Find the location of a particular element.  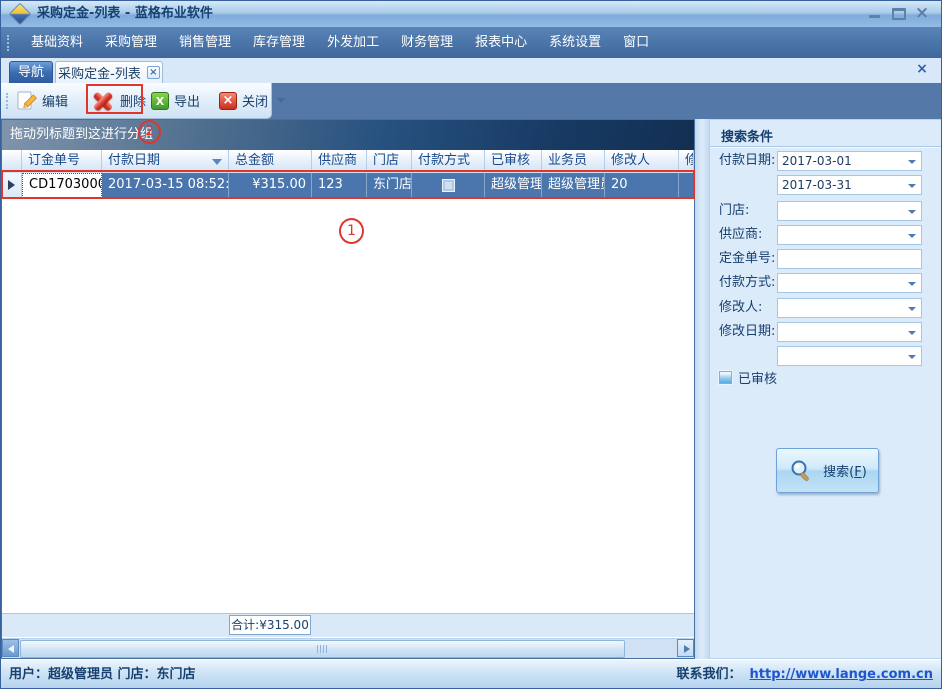

supplier-combo is located at coordinates (849, 235).